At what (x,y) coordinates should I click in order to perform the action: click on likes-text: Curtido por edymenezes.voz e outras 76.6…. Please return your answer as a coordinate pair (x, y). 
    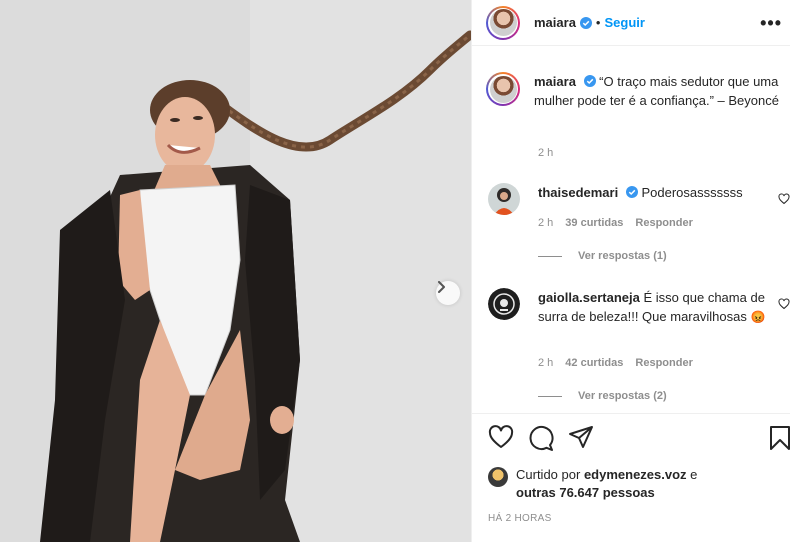
    Looking at the image, I should click on (606, 484).